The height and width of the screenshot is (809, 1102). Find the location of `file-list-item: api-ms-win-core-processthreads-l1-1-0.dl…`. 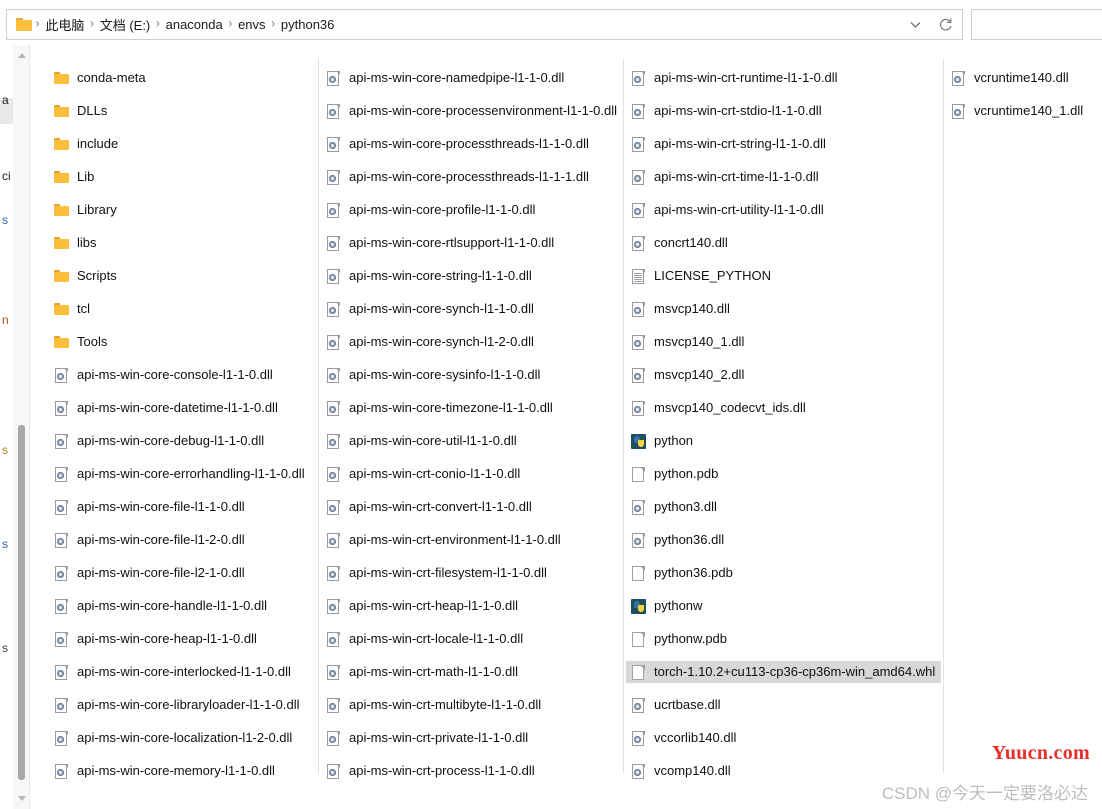

file-list-item: api-ms-win-core-processthreads-l1-1-0.dl… is located at coordinates (458, 144).